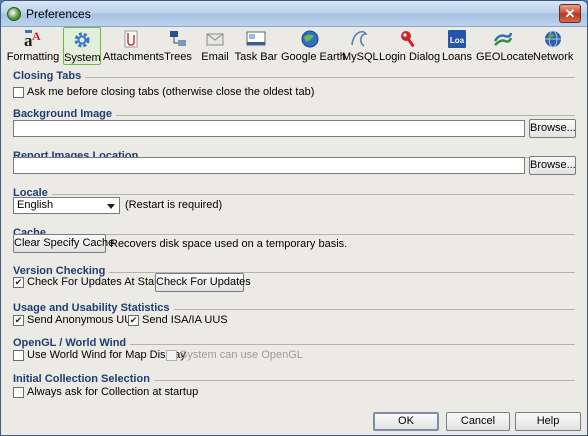 The image size is (588, 436). Describe the element at coordinates (269, 128) in the screenshot. I see `background-image-path-field` at that location.